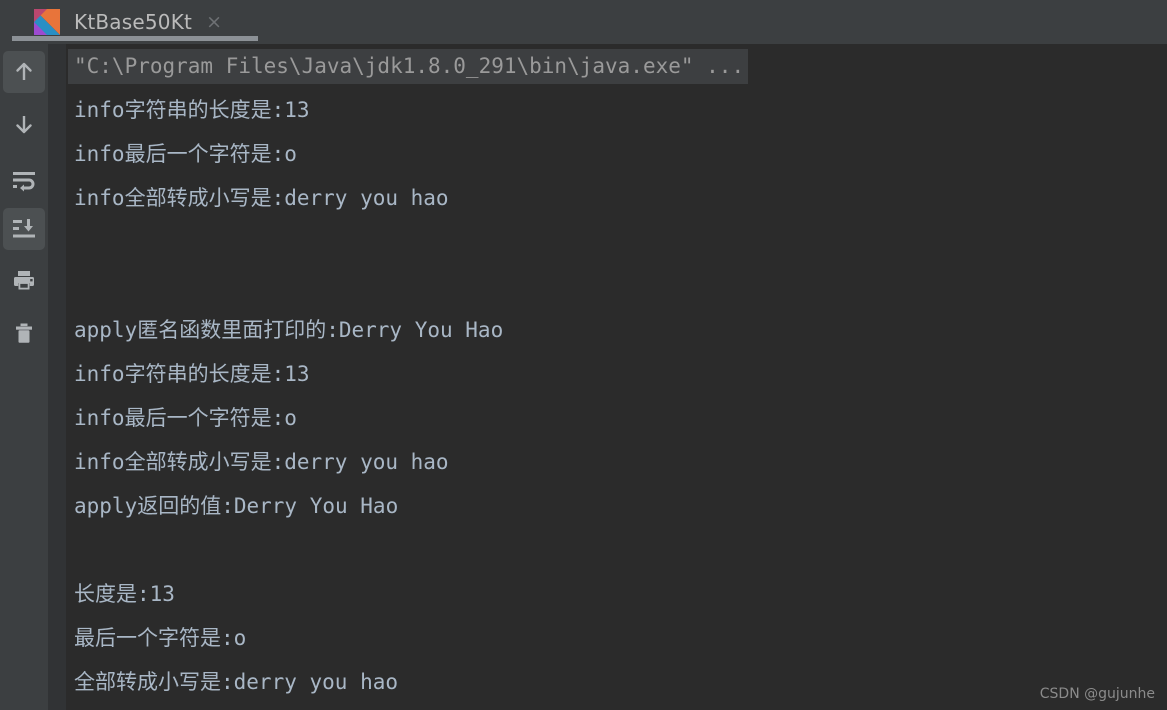 This screenshot has width=1167, height=710. I want to click on console-line: apply返回的值:Derry You Hao, so click(236, 506).